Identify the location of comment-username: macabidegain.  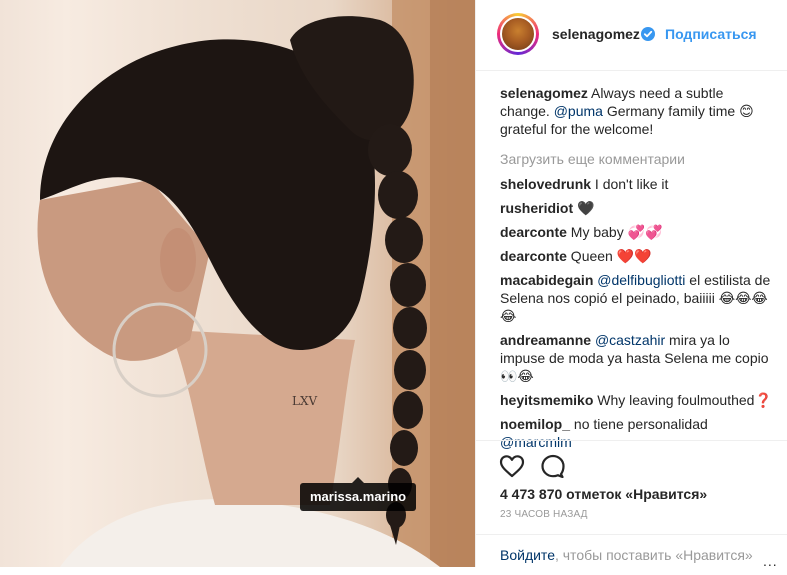
(546, 280).